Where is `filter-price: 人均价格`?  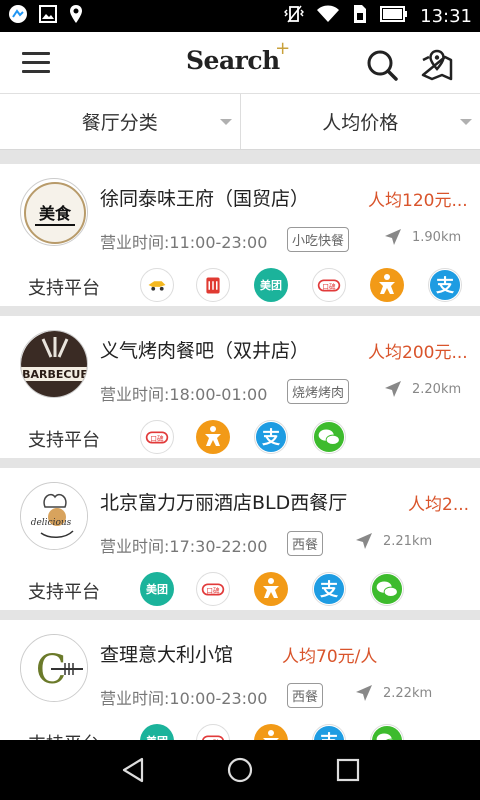
filter-price: 人均价格 is located at coordinates (359, 121).